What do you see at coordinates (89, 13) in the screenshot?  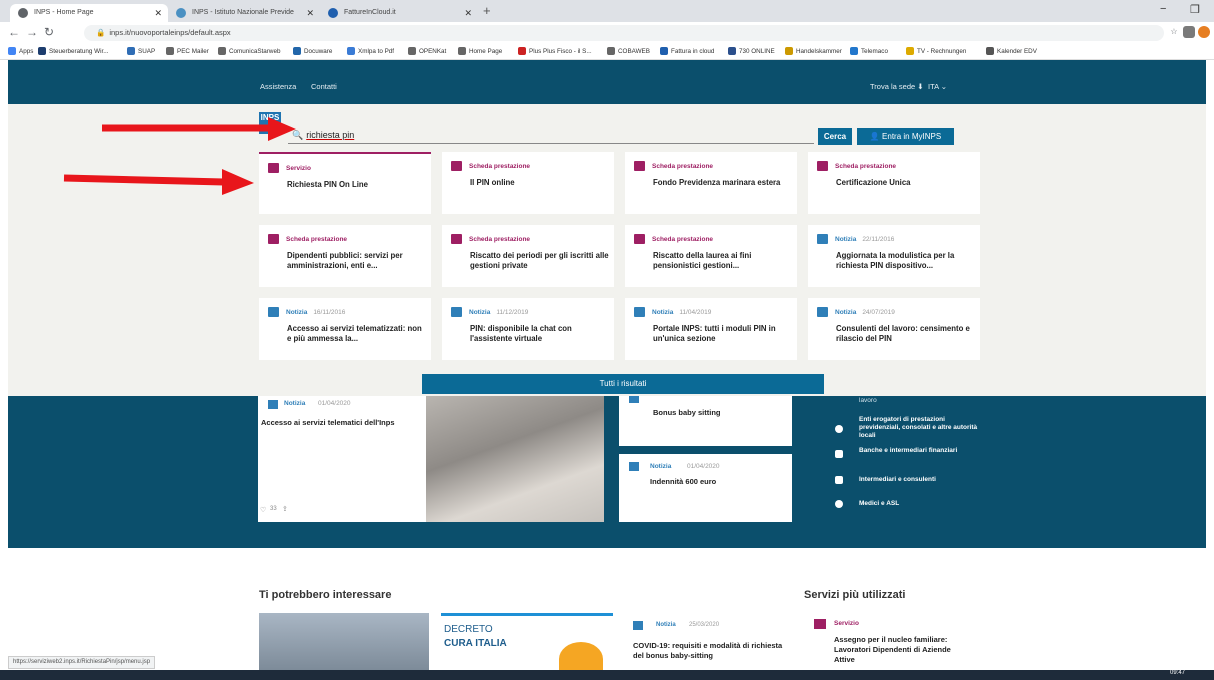 I see `tab-inps-home: INPS - Home Page ✕` at bounding box center [89, 13].